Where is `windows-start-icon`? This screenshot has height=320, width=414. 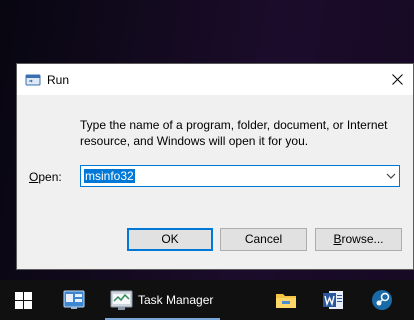 windows-start-icon is located at coordinates (23, 300).